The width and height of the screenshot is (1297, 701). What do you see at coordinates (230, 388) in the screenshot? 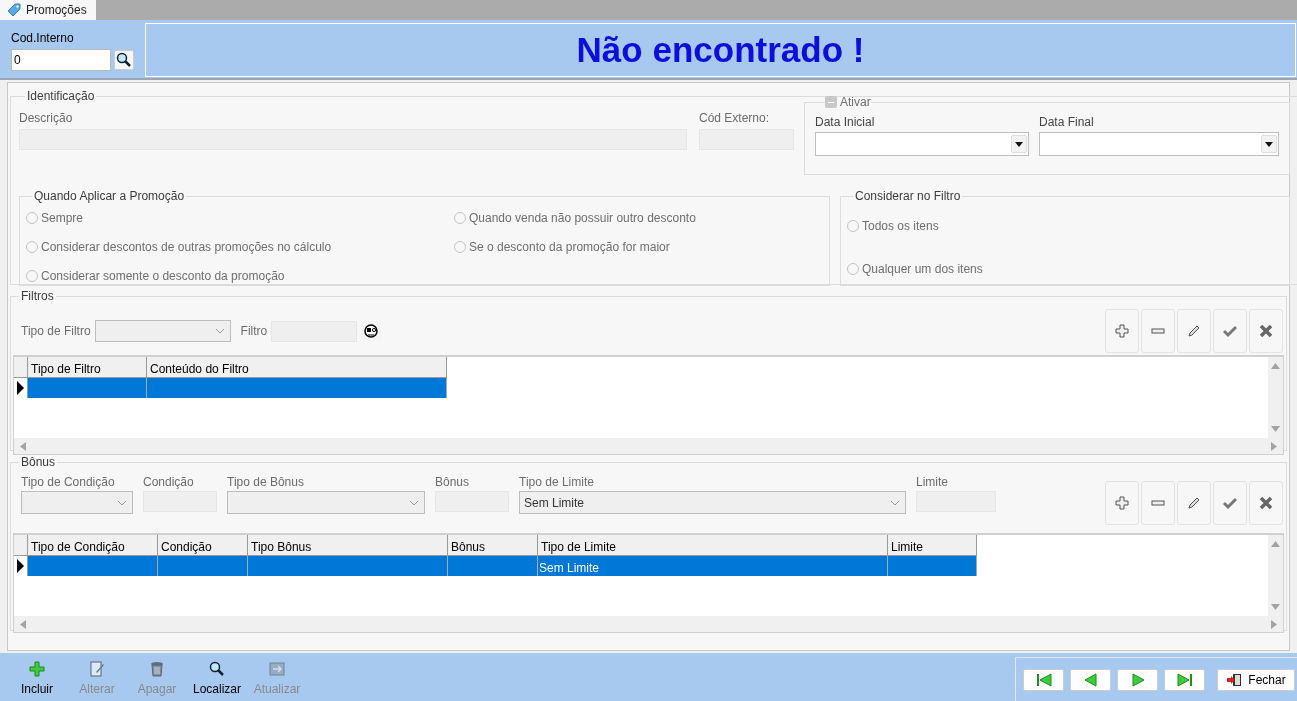
I see `table-row` at bounding box center [230, 388].